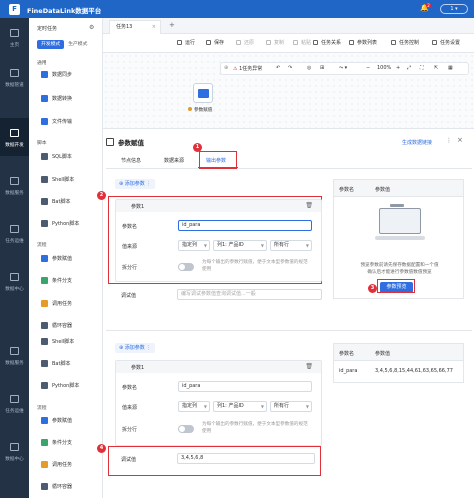 This screenshot has width=474, height=498. I want to click on nav-label: 数据服务, so click(14, 193).